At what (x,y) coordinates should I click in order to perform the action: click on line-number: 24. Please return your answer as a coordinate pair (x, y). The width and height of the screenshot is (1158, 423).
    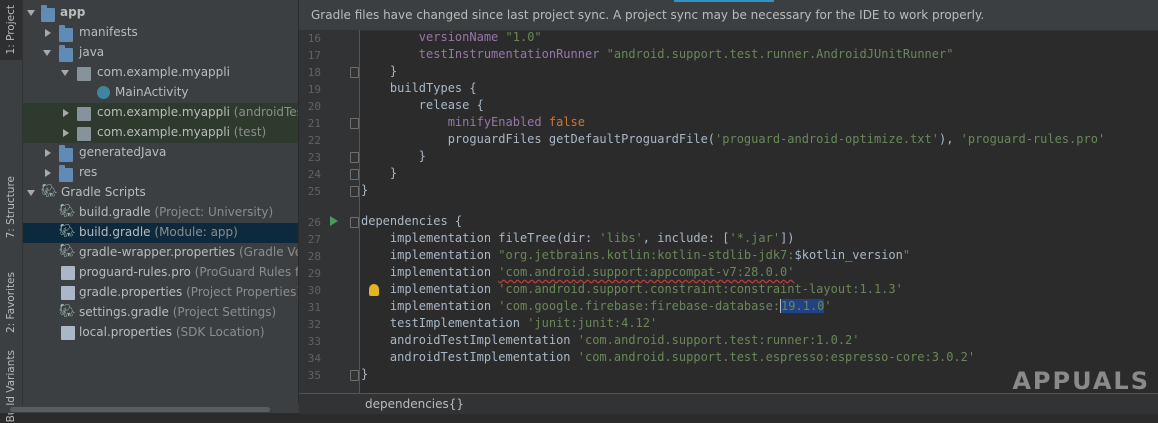
    Looking at the image, I should click on (314, 174).